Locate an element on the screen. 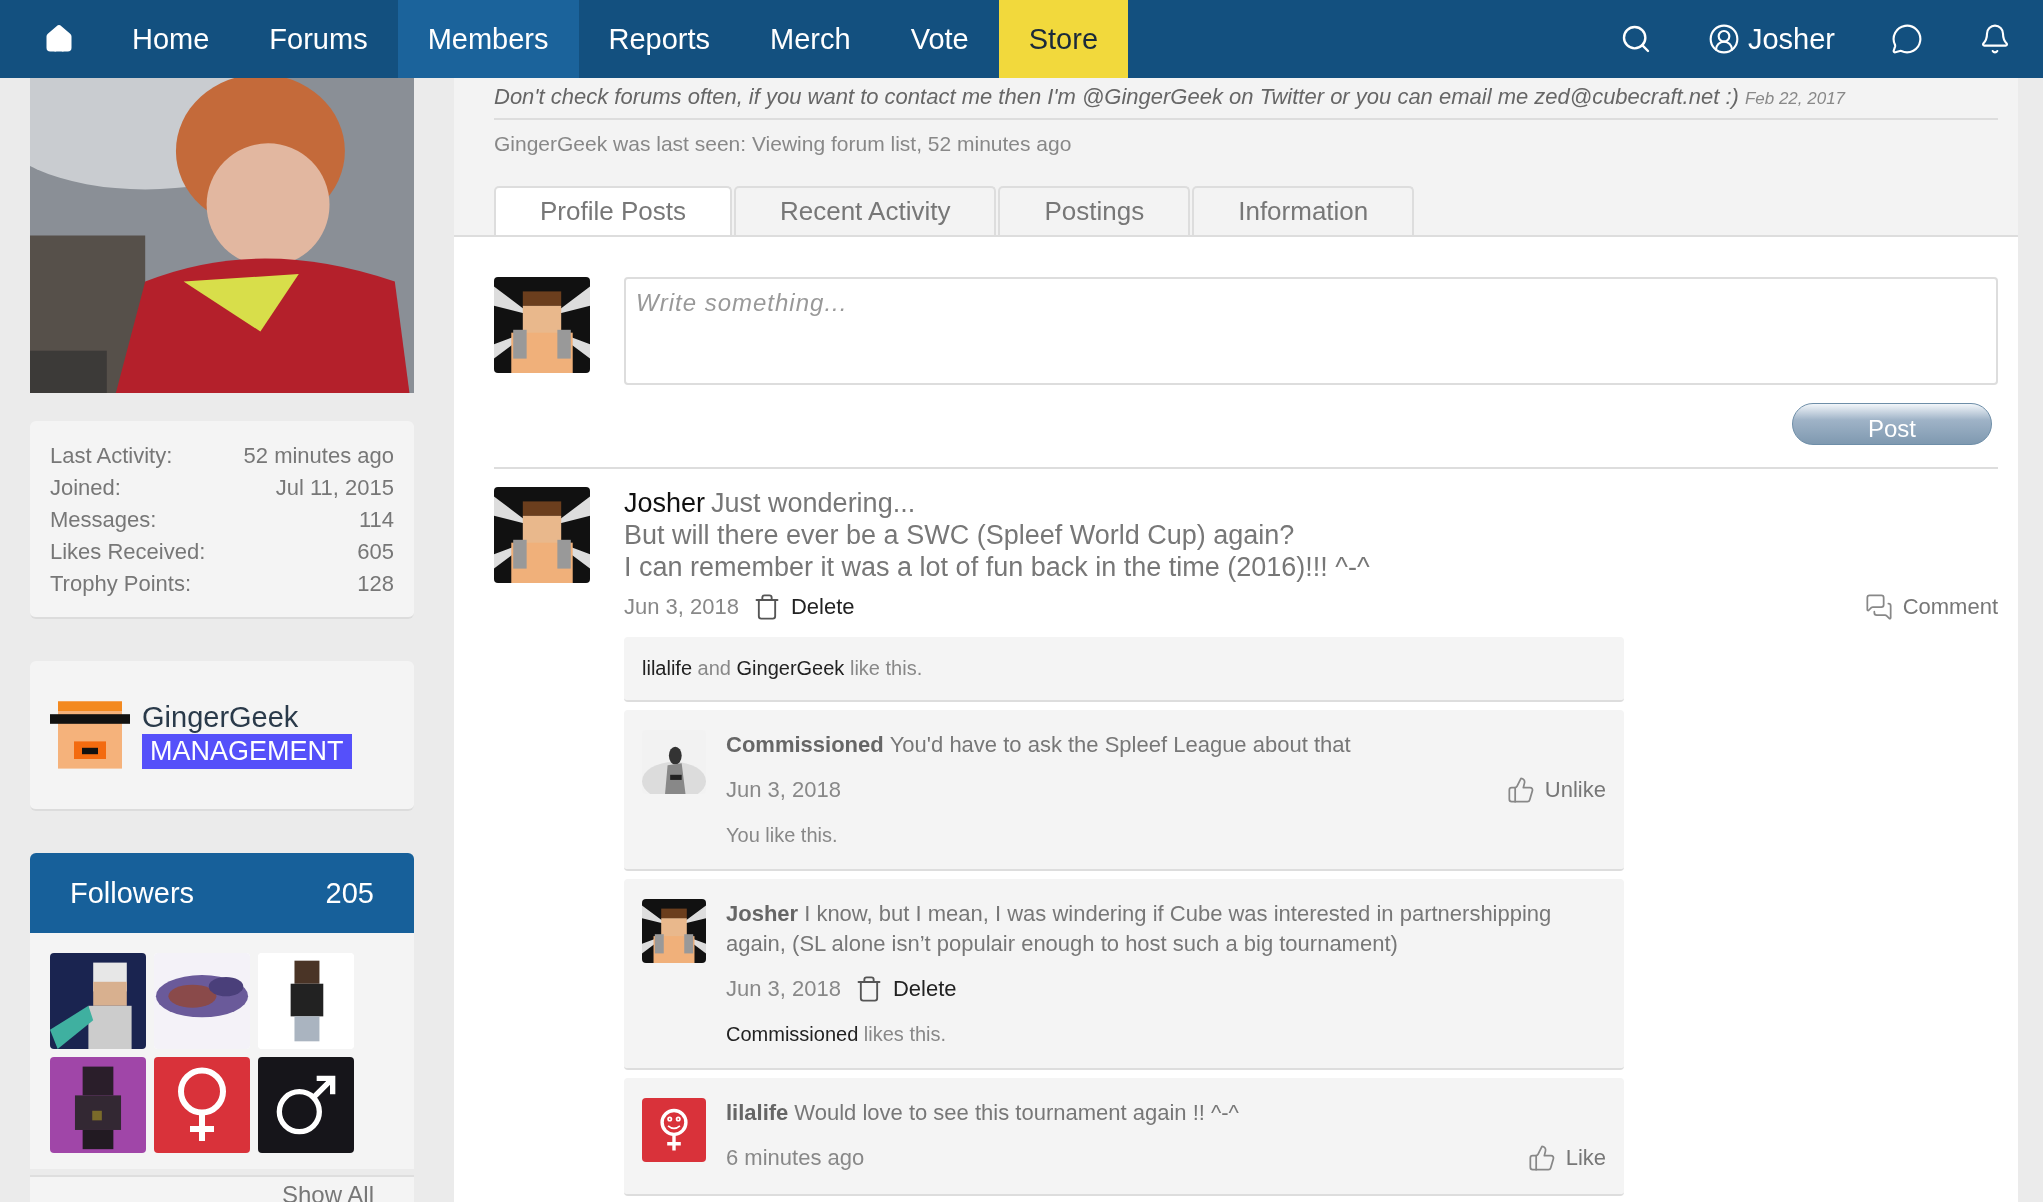 This screenshot has height=1202, width=2043. profile-tab: Recent Activity is located at coordinates (865, 210).